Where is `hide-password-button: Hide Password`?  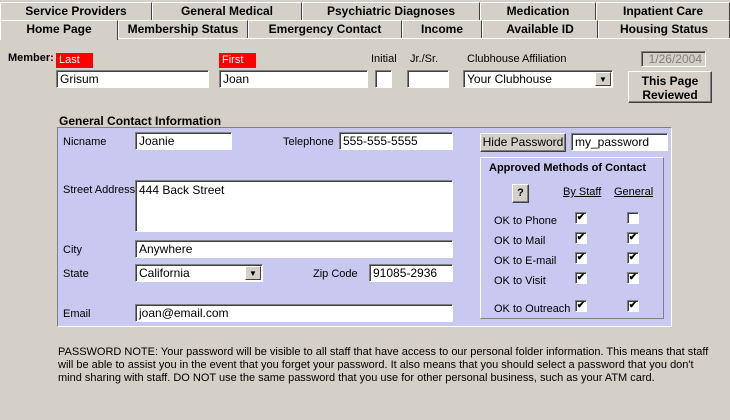
hide-password-button: Hide Password is located at coordinates (523, 142).